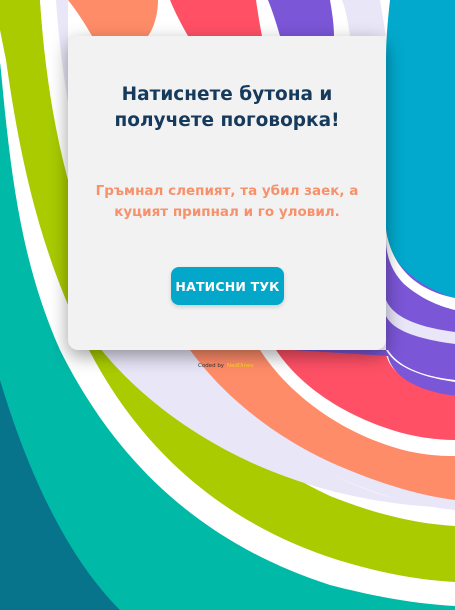 The height and width of the screenshot is (610, 455). Describe the element at coordinates (364, 18) in the screenshot. I see `wave-top-lavender` at that location.